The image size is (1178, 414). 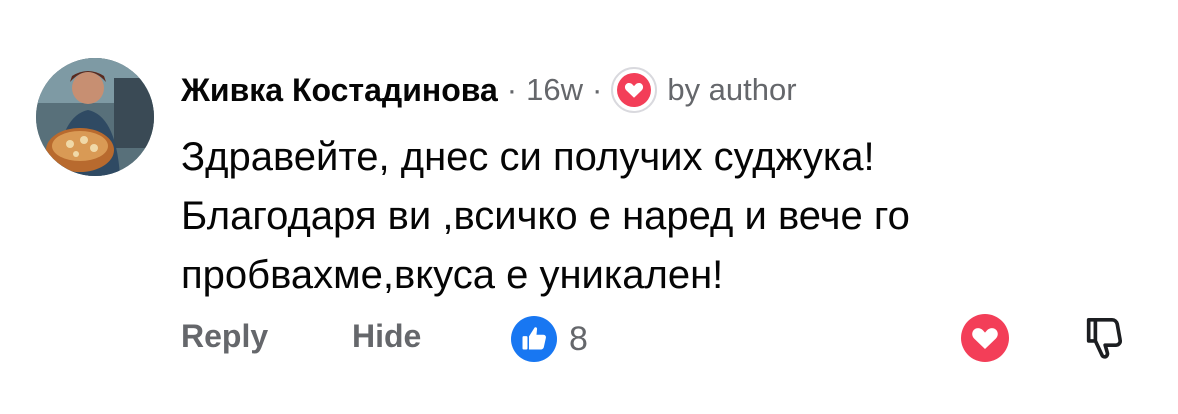 What do you see at coordinates (528, 157) in the screenshot?
I see `comment-line: Здравейте, днес си получих суджука!` at bounding box center [528, 157].